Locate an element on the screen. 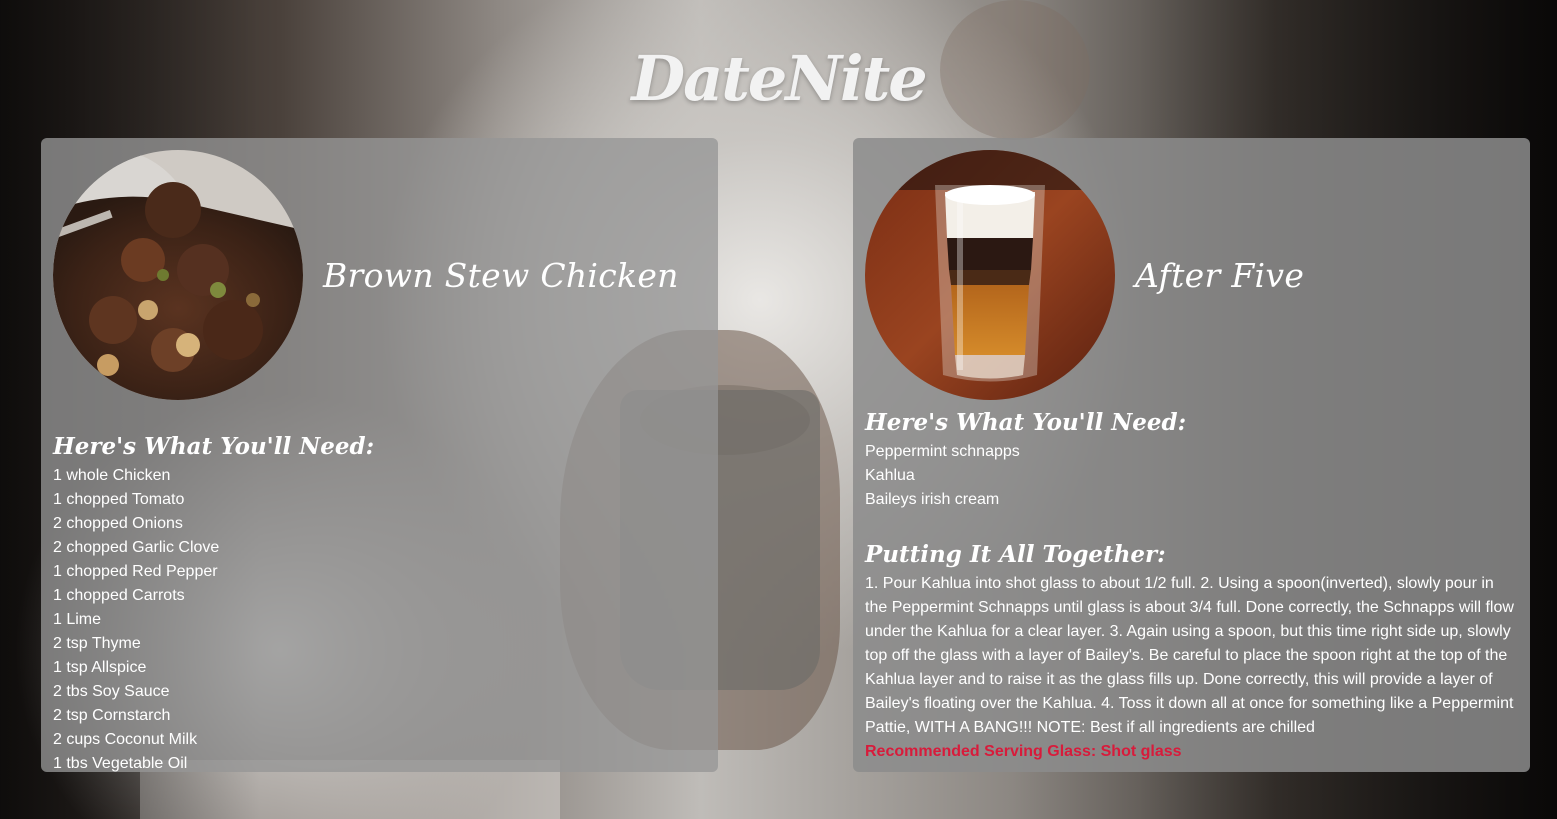 This screenshot has width=1557, height=819. ingredient-item: 2 chopped Onions is located at coordinates (118, 523).